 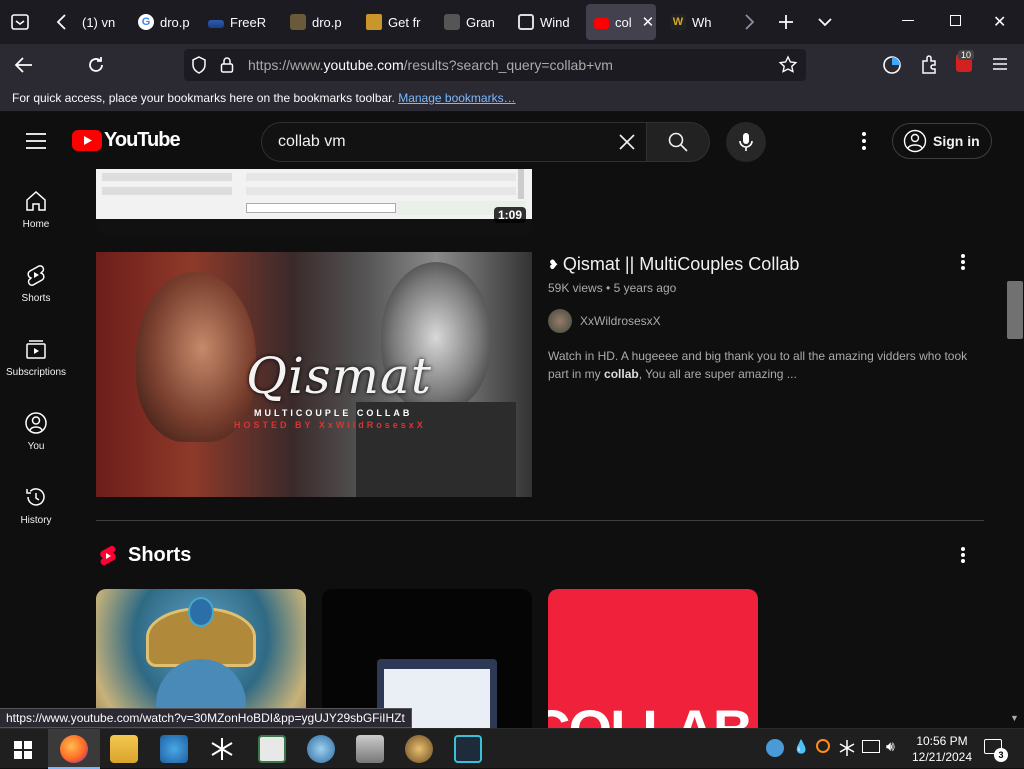 What do you see at coordinates (627, 142) in the screenshot?
I see `clear-search-icon` at bounding box center [627, 142].